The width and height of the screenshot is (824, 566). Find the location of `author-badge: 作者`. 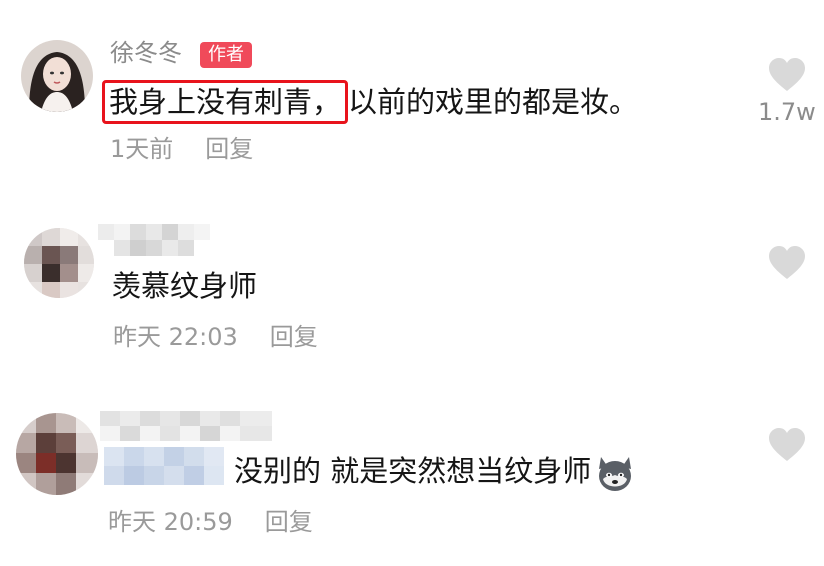

author-badge: 作者 is located at coordinates (226, 55).